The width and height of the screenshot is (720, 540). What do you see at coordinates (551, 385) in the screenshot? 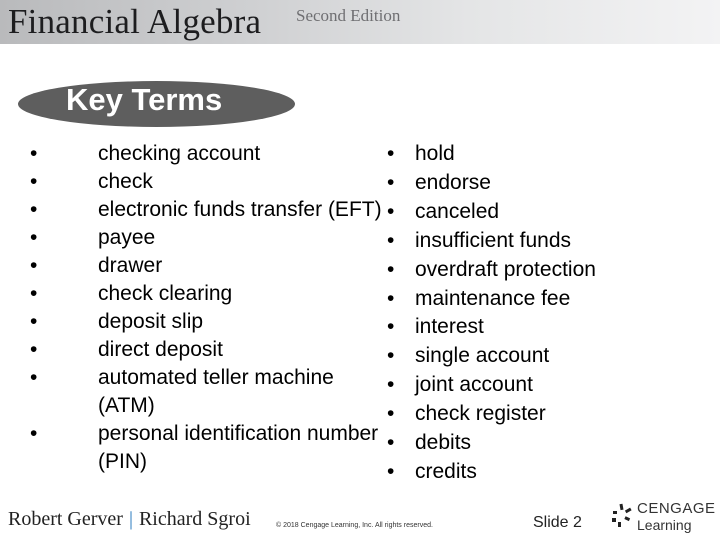
I see `list-item: • joint account` at bounding box center [551, 385].